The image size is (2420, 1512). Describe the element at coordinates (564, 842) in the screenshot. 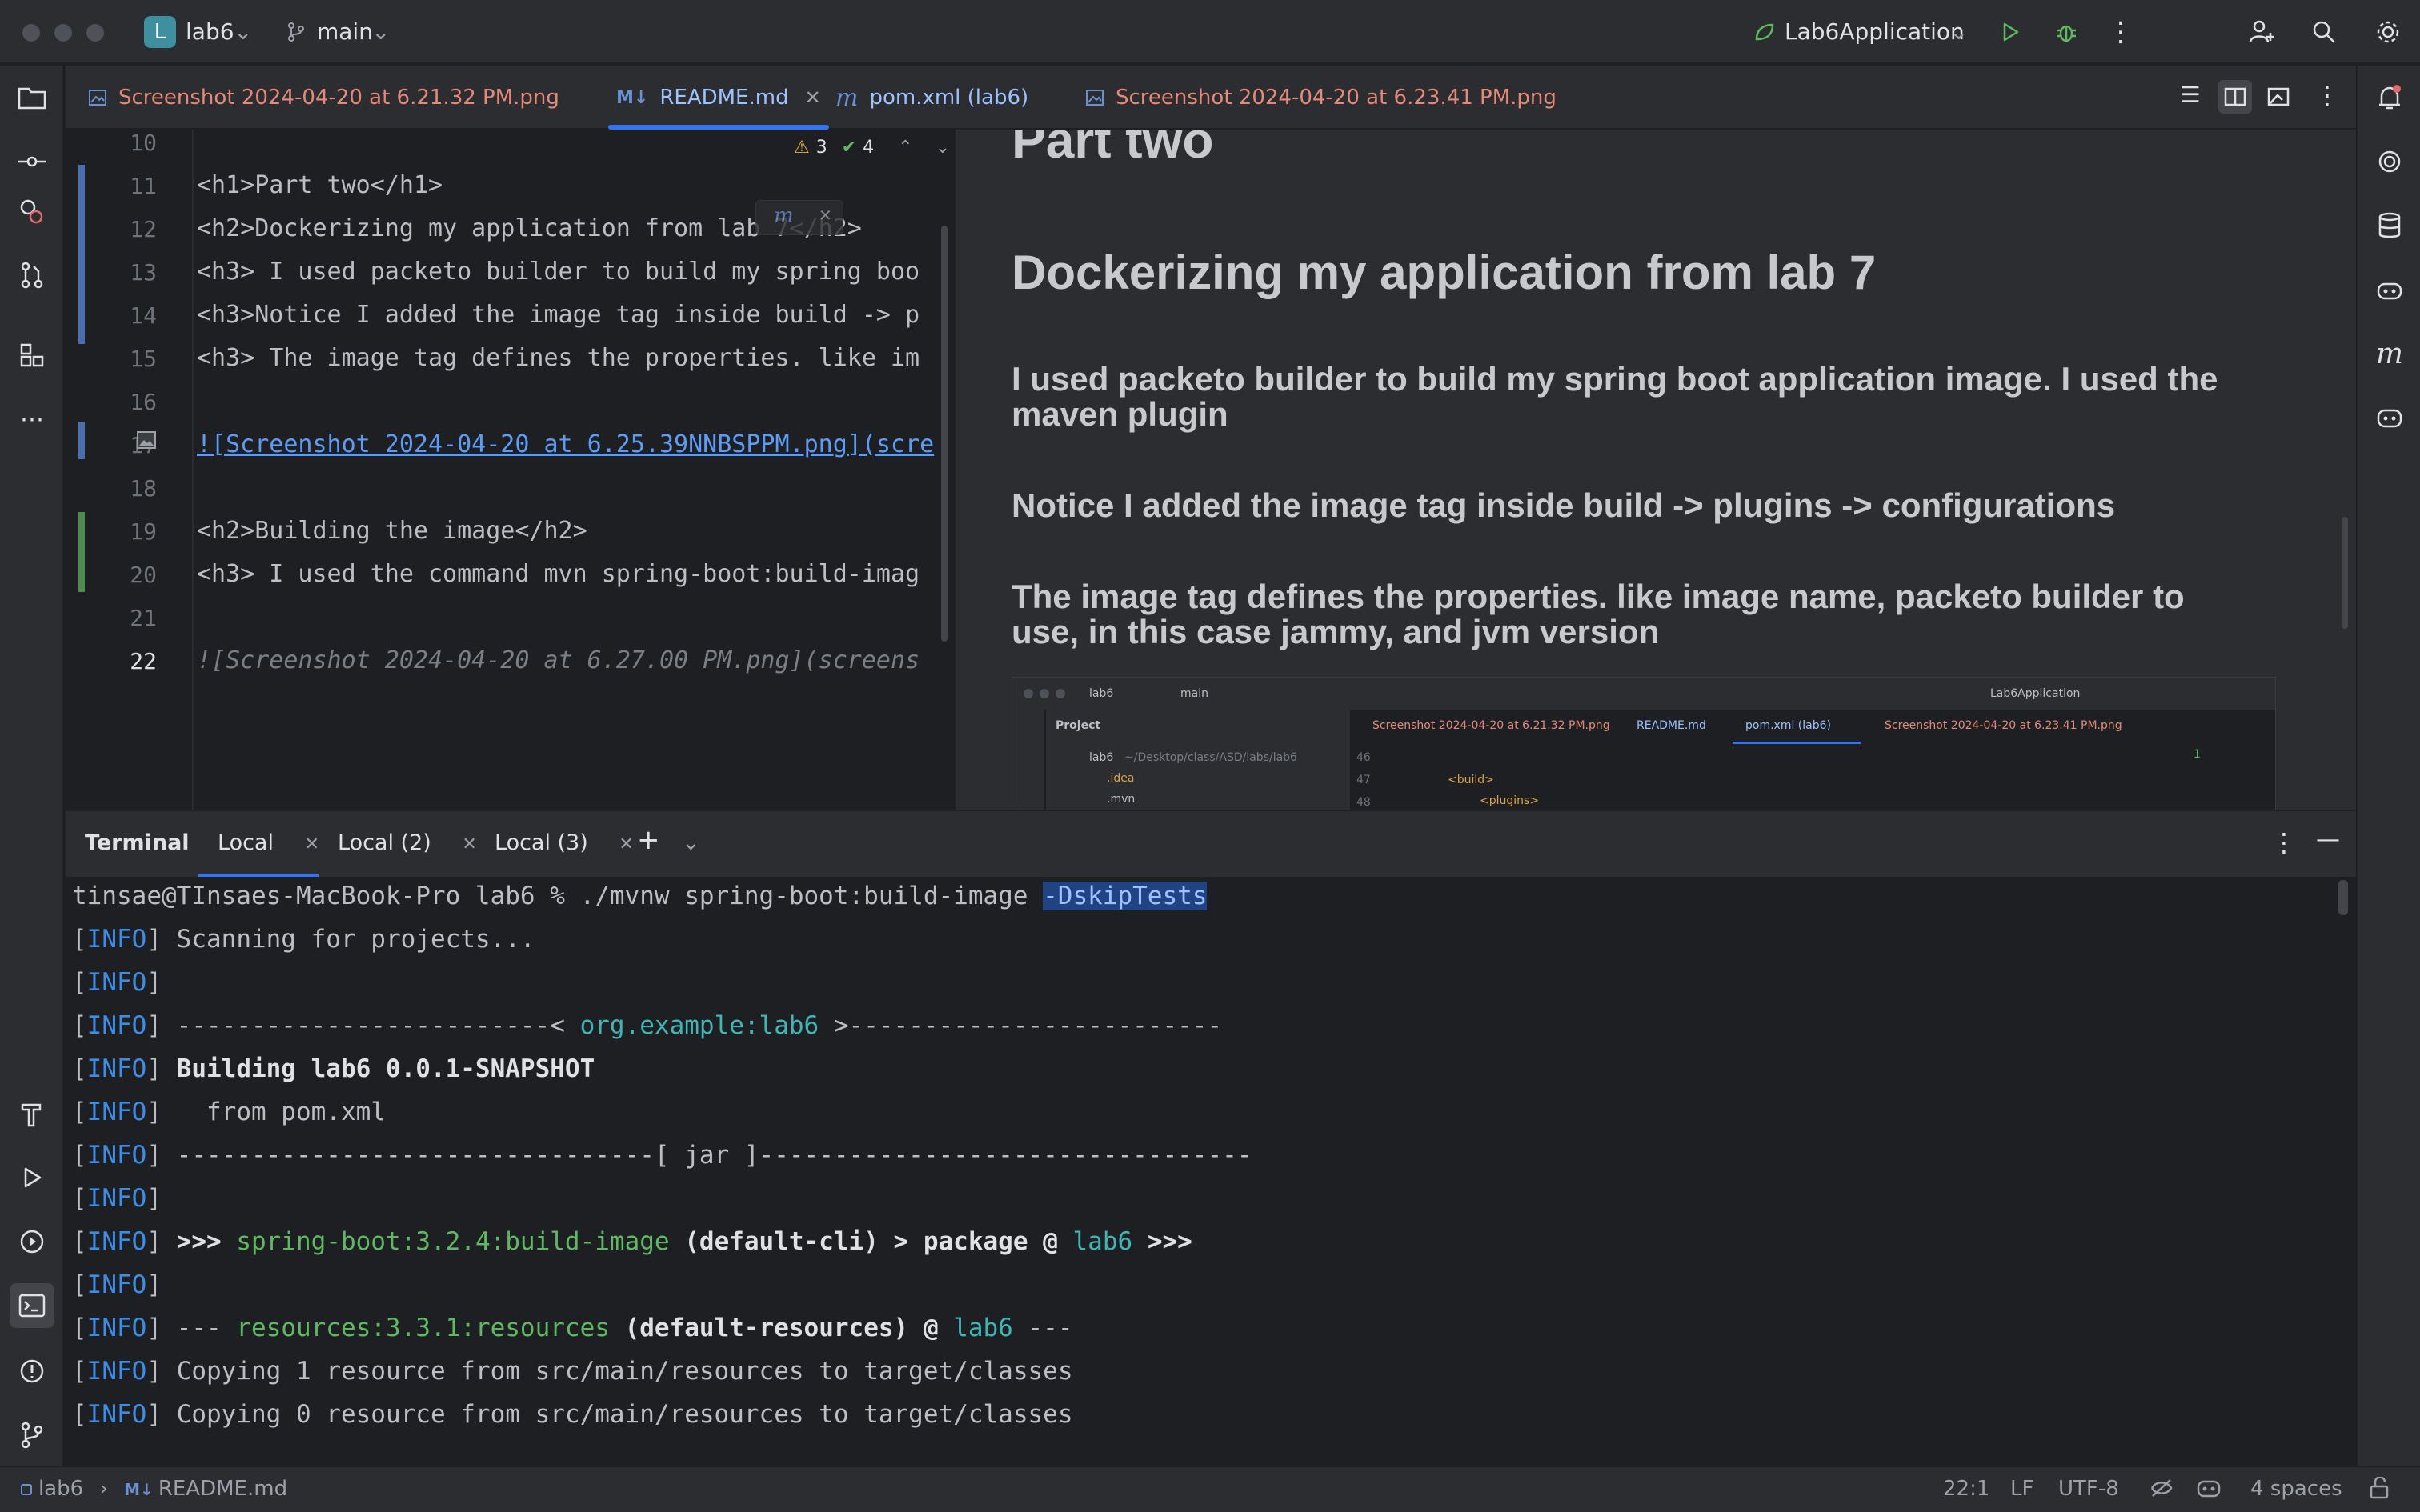

I see `terminal-tab-local-3: Local (3) ✕` at that location.